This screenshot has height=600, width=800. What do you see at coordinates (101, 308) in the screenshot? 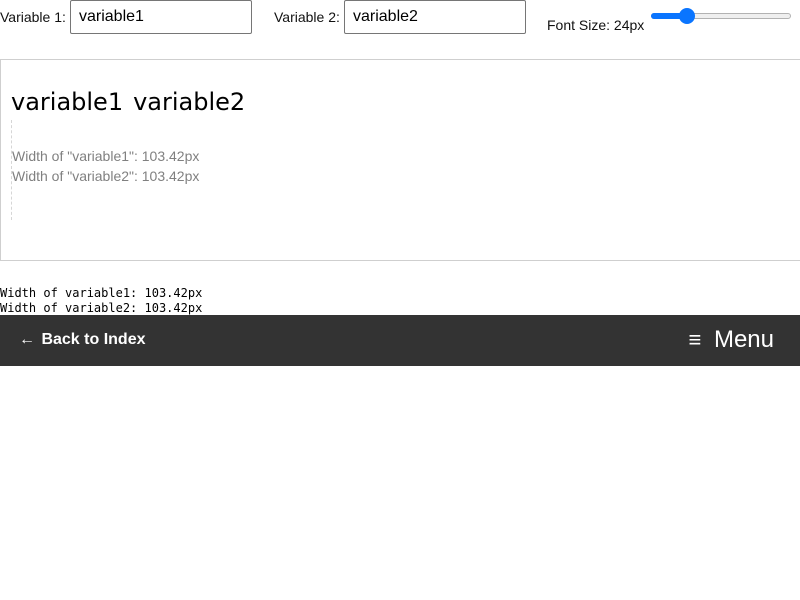
I see `output-line-2: Width of variable2: 103.42px` at bounding box center [101, 308].